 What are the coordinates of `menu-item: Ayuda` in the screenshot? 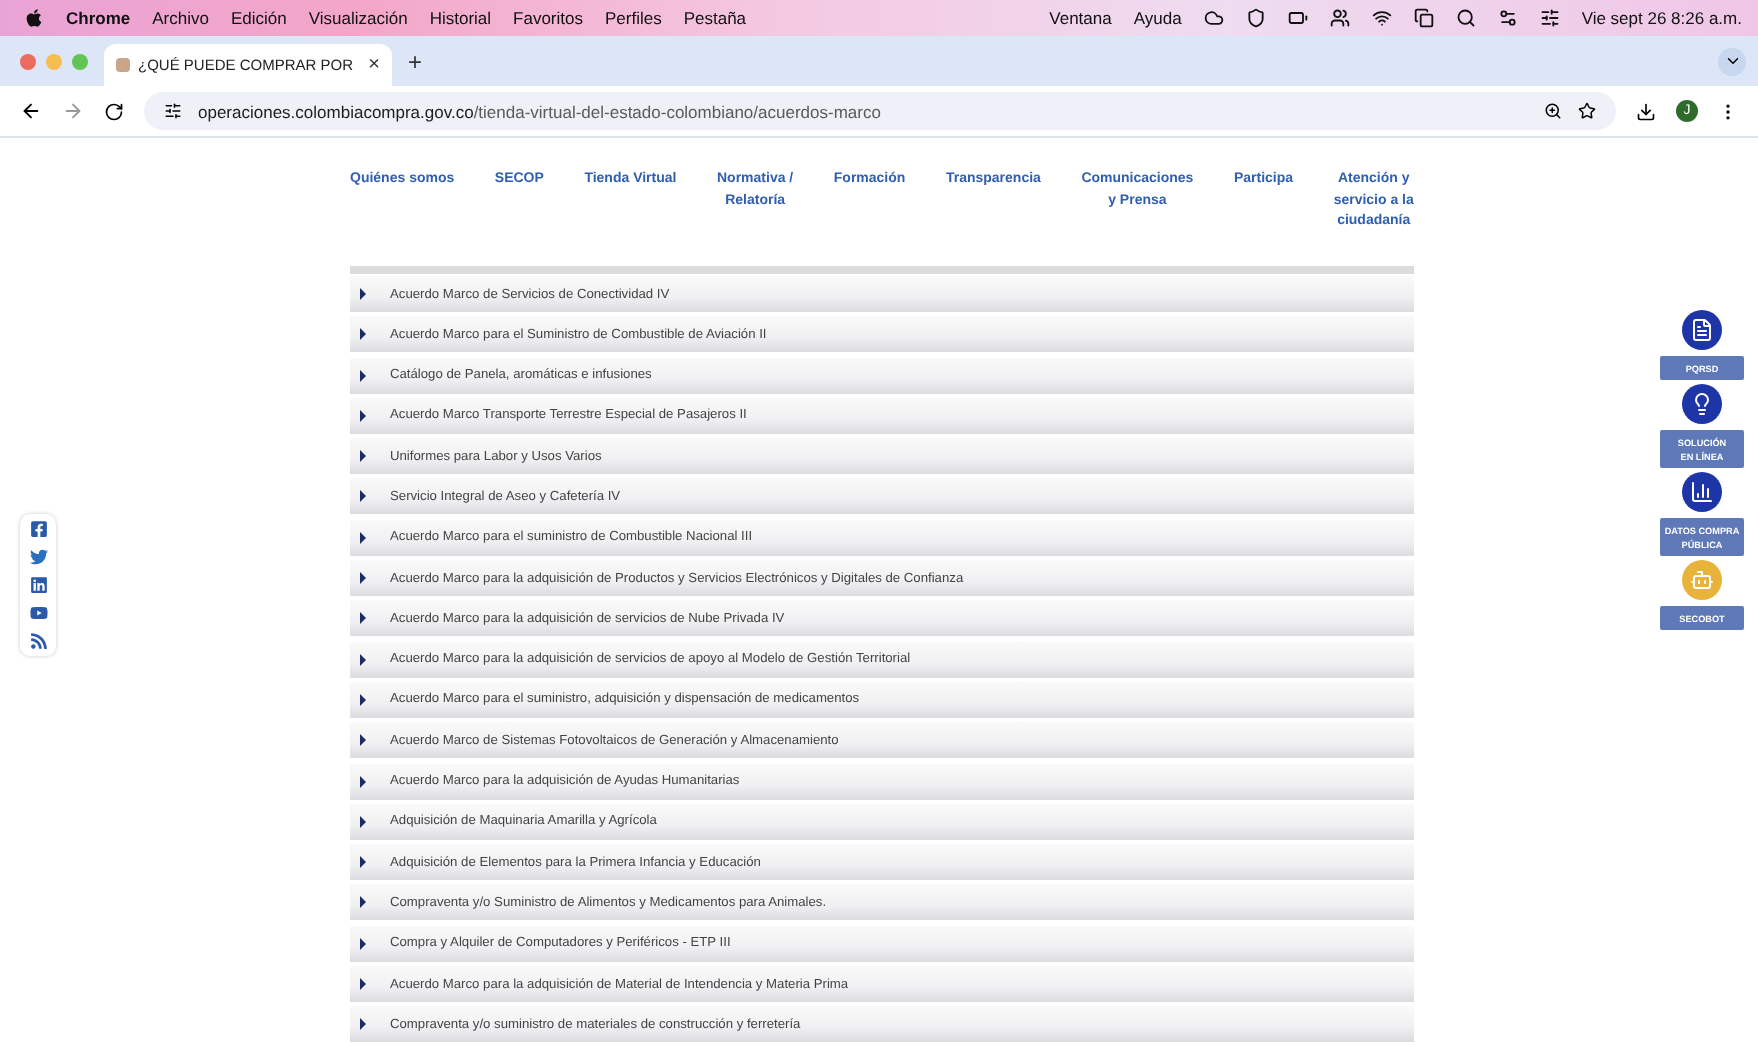 It's located at (1157, 18).